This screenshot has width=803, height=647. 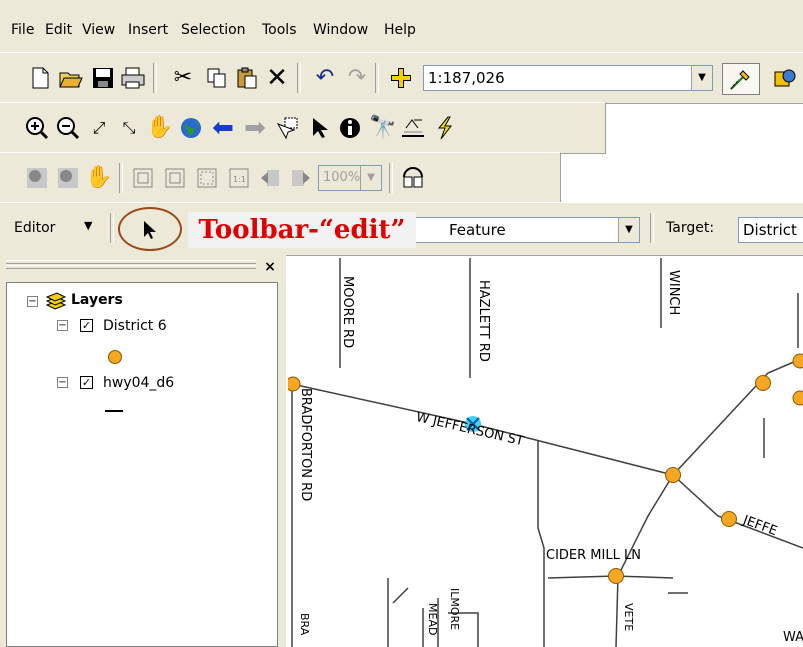 What do you see at coordinates (68, 128) in the screenshot?
I see `zoom-out-icon` at bounding box center [68, 128].